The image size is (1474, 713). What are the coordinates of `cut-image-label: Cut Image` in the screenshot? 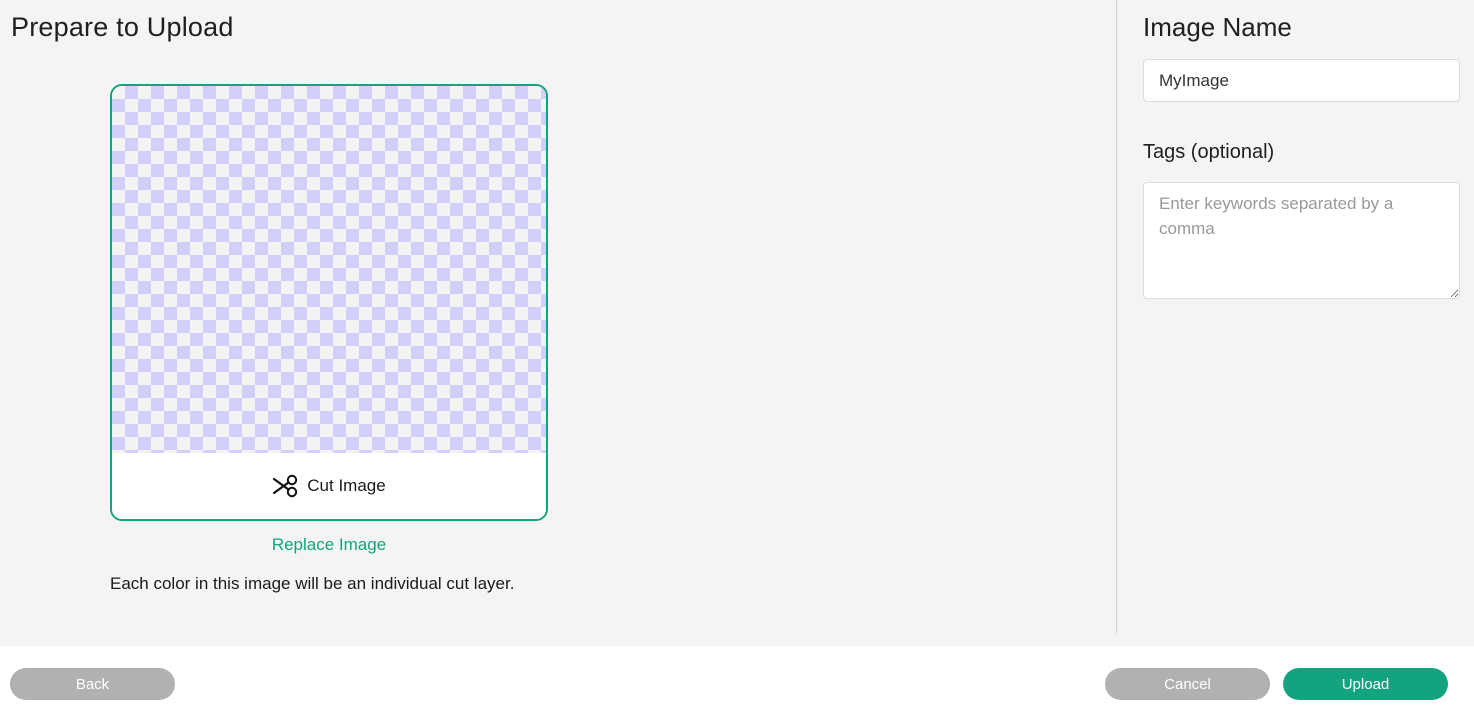 It's located at (346, 485).